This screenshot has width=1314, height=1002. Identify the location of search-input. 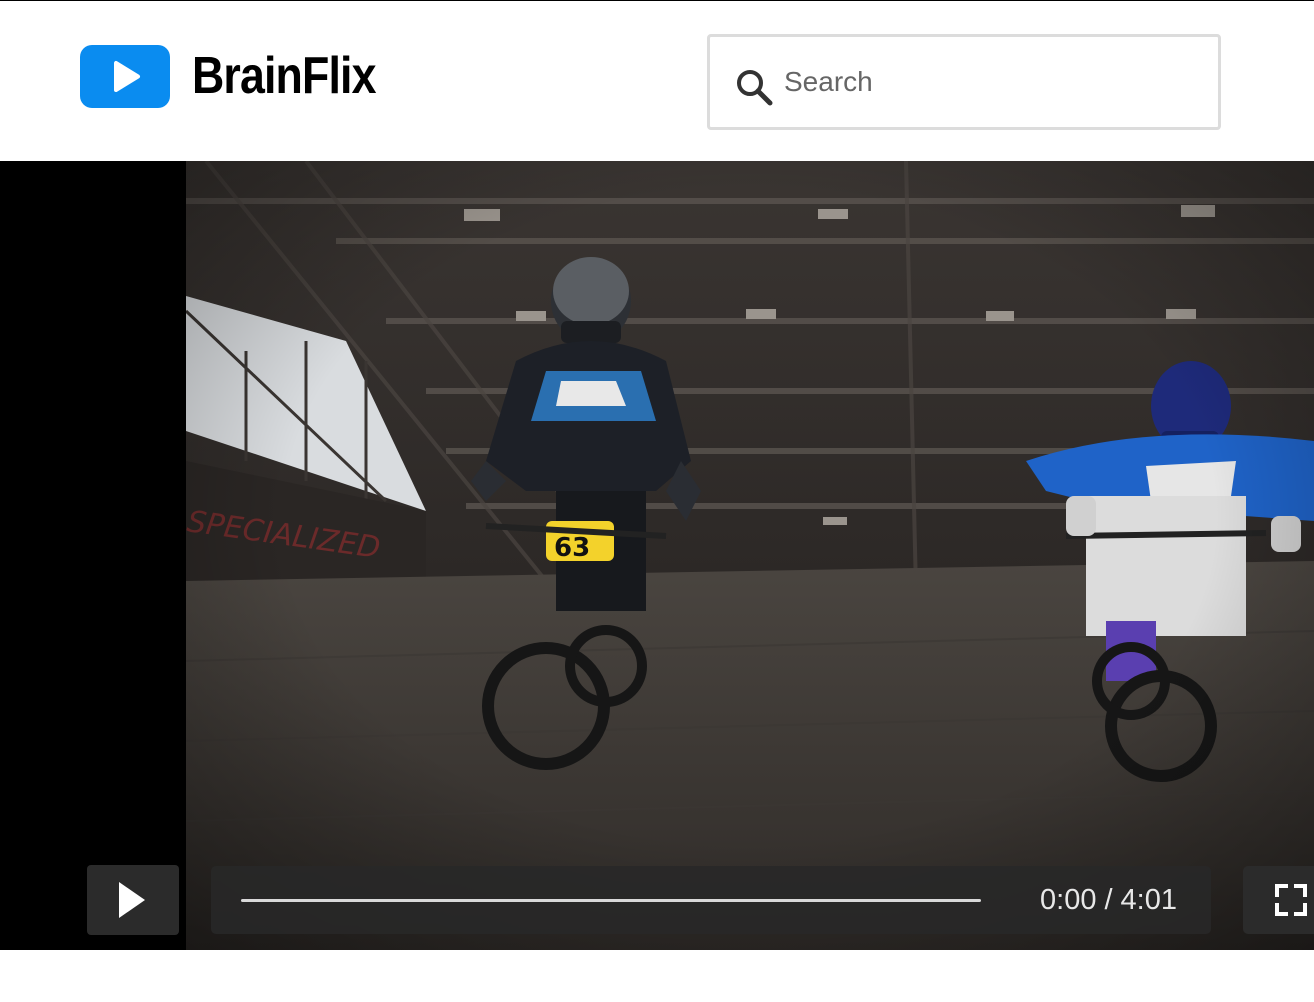
(994, 82).